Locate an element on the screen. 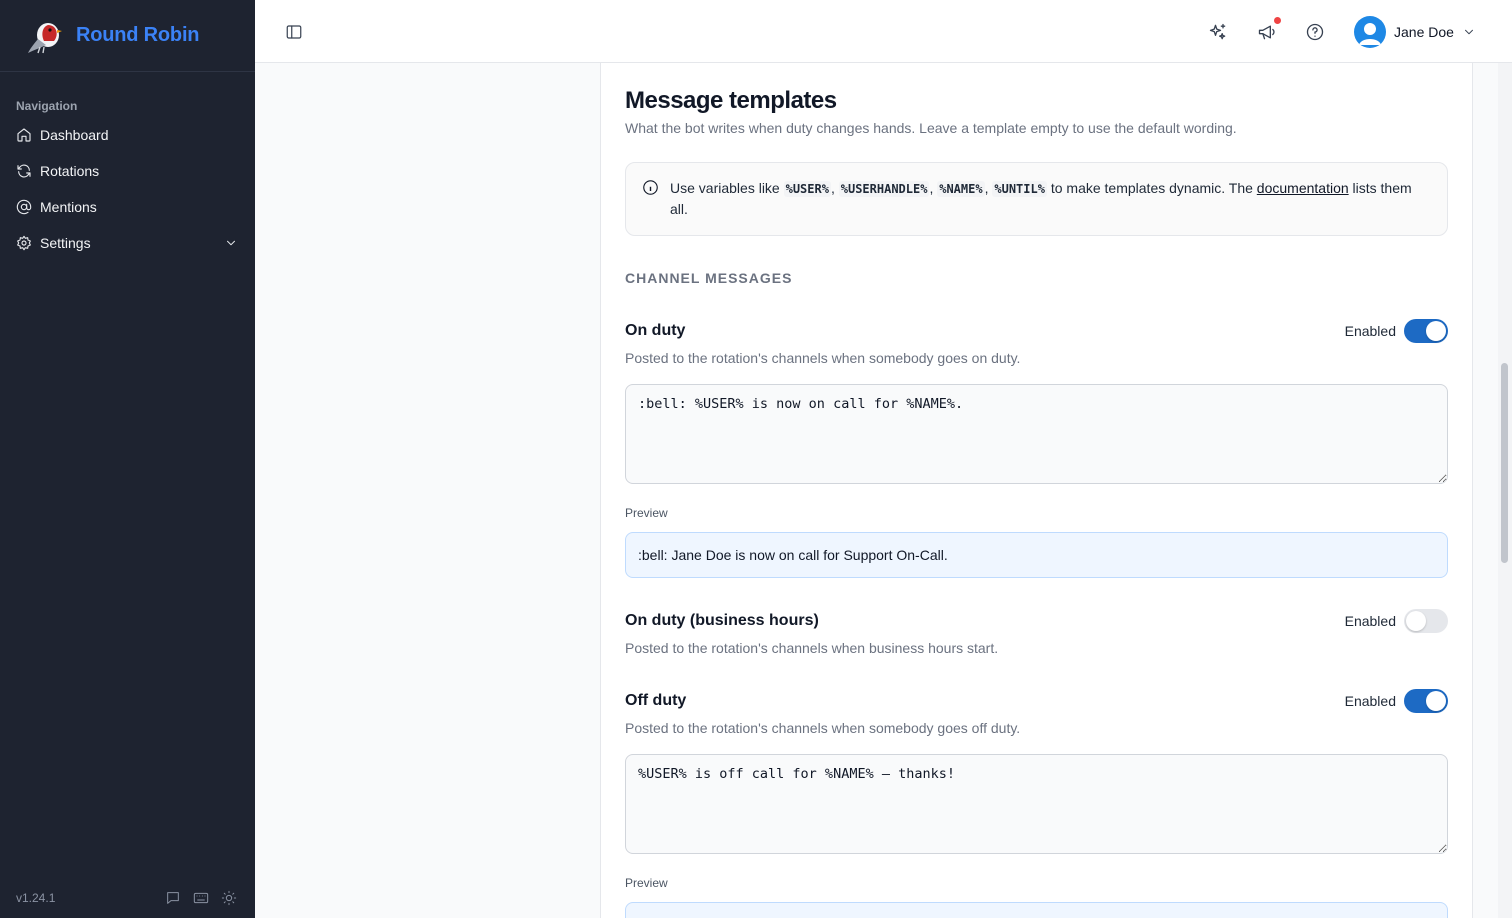  sparkles-icon is located at coordinates (1218, 32).